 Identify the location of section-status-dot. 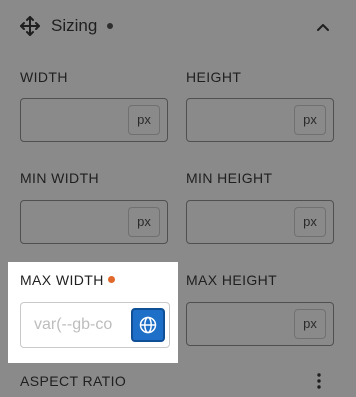
(110, 26).